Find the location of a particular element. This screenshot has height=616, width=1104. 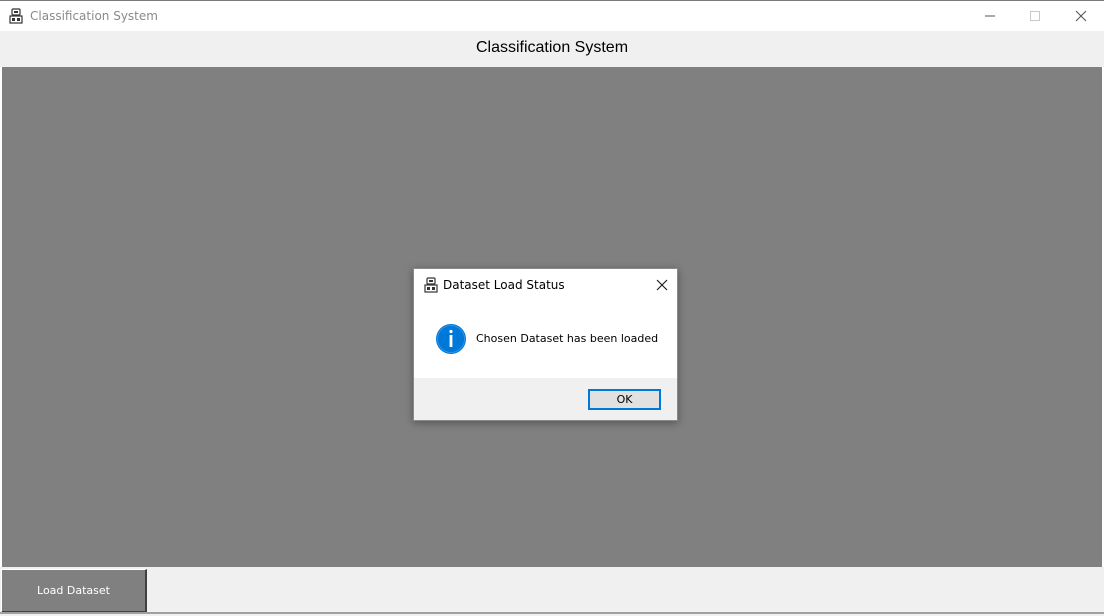

dialog-footer: OK is located at coordinates (545, 399).